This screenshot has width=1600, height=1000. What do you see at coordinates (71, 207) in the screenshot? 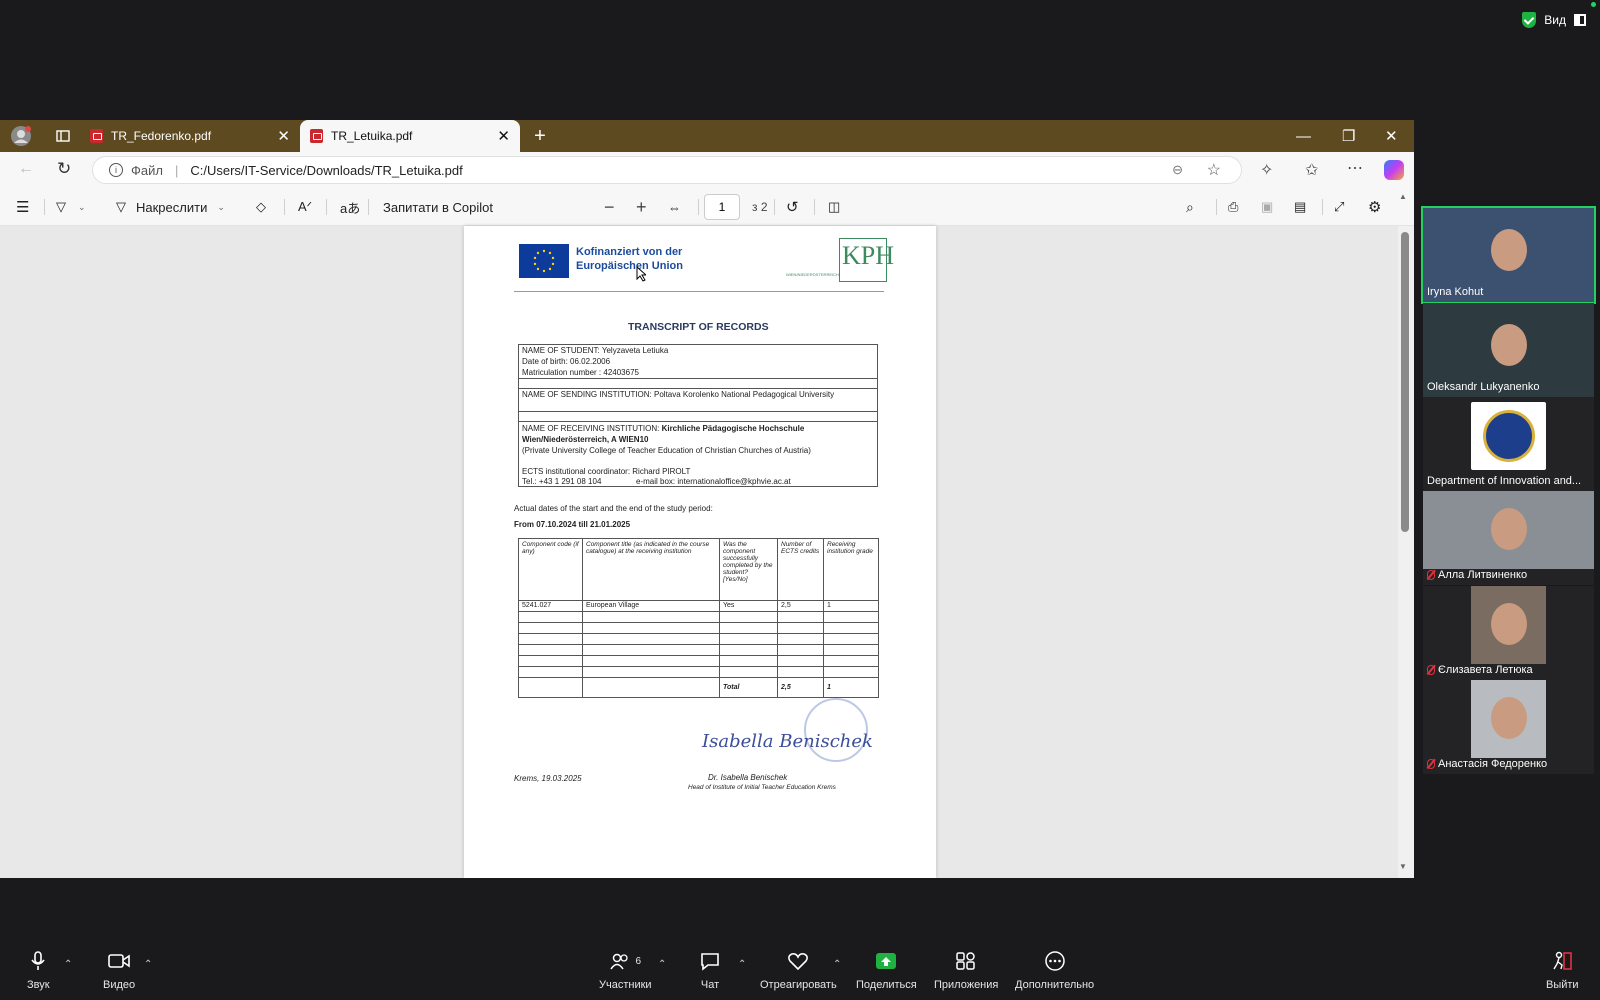
I see `highlight-button: ▽ ⌄` at bounding box center [71, 207].